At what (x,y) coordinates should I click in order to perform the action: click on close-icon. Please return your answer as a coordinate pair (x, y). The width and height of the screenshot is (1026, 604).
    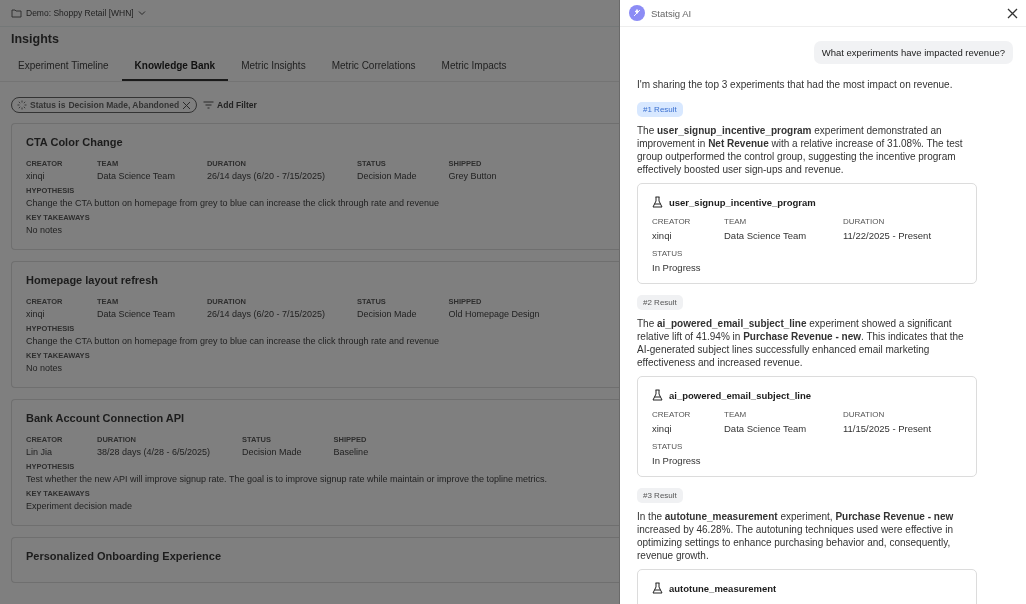
    Looking at the image, I should click on (1012, 13).